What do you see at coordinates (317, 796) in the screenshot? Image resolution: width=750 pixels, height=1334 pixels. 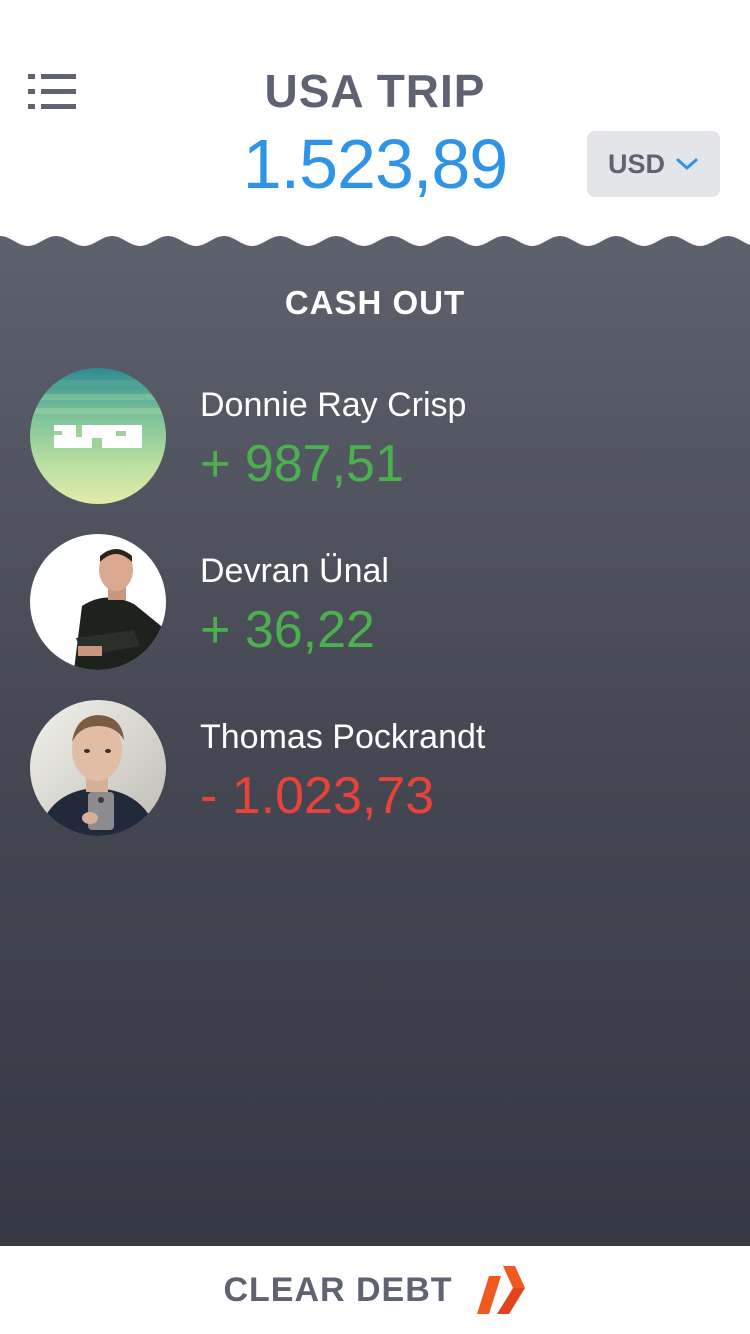 I see `person-amount: - 1.023,73` at bounding box center [317, 796].